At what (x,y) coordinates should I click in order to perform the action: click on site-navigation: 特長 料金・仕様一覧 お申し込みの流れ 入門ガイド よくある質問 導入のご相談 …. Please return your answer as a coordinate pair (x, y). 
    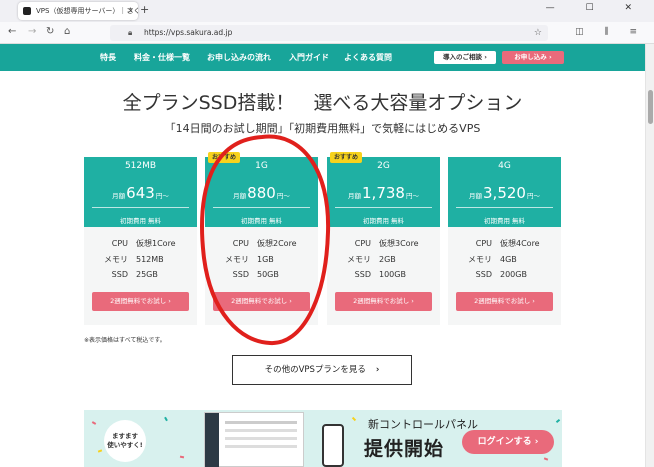
    Looking at the image, I should click on (322, 57).